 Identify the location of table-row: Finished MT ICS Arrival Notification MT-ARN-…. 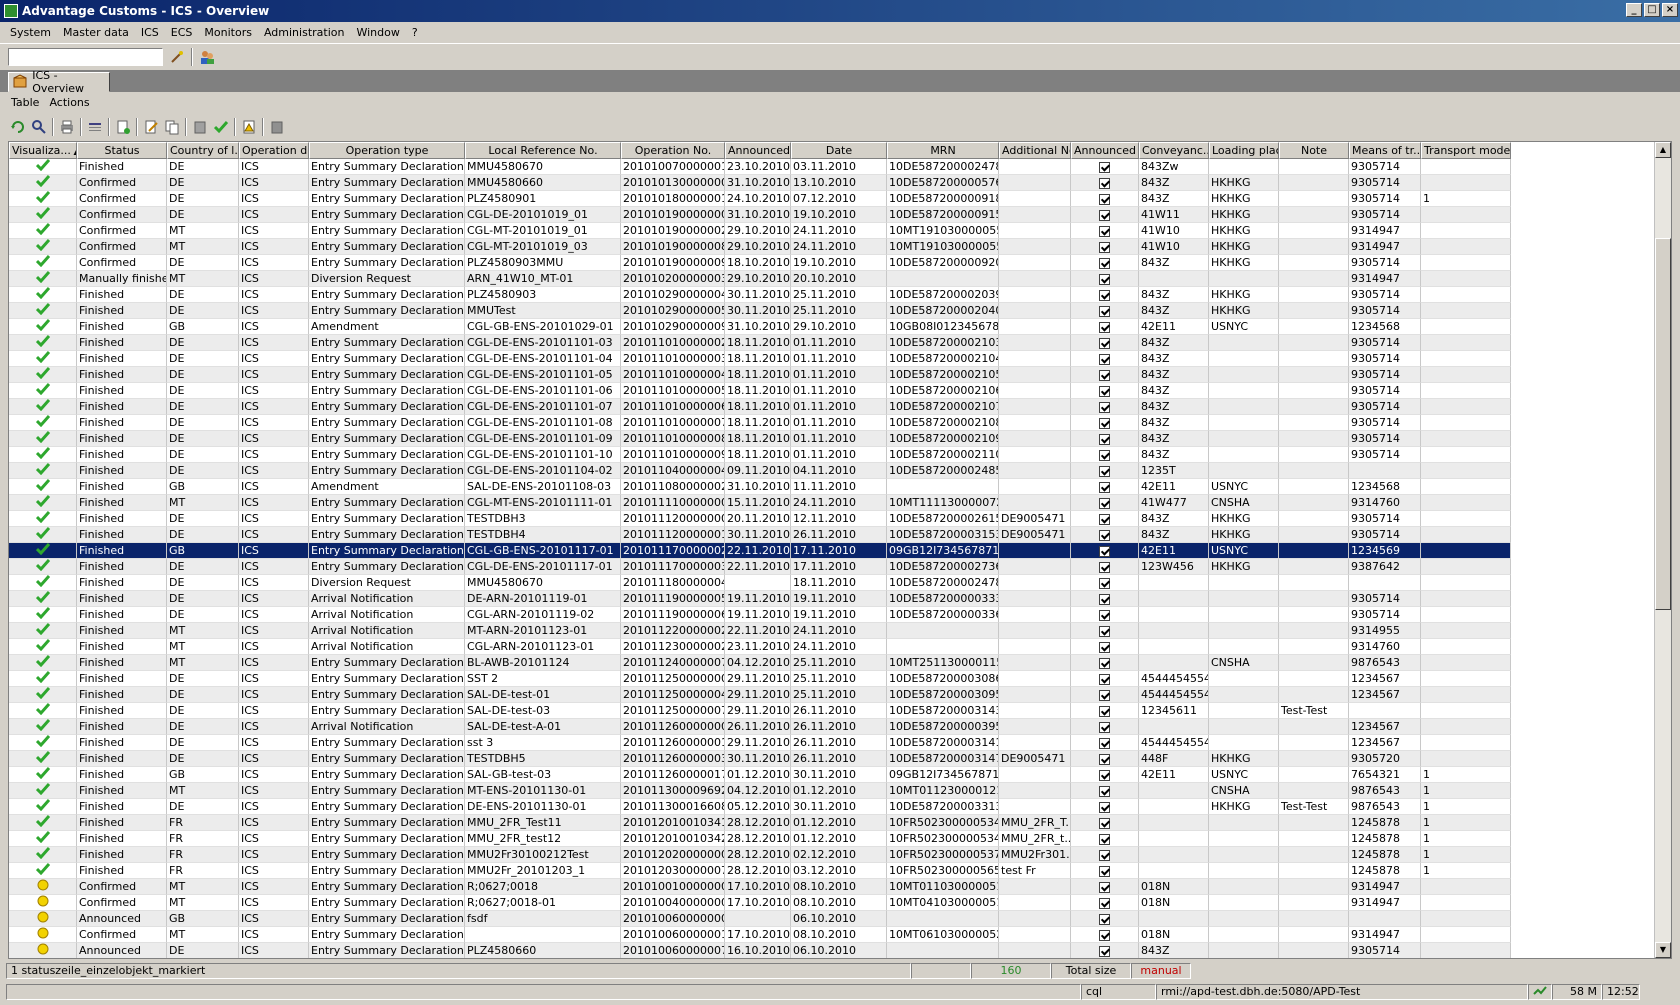
(760, 631).